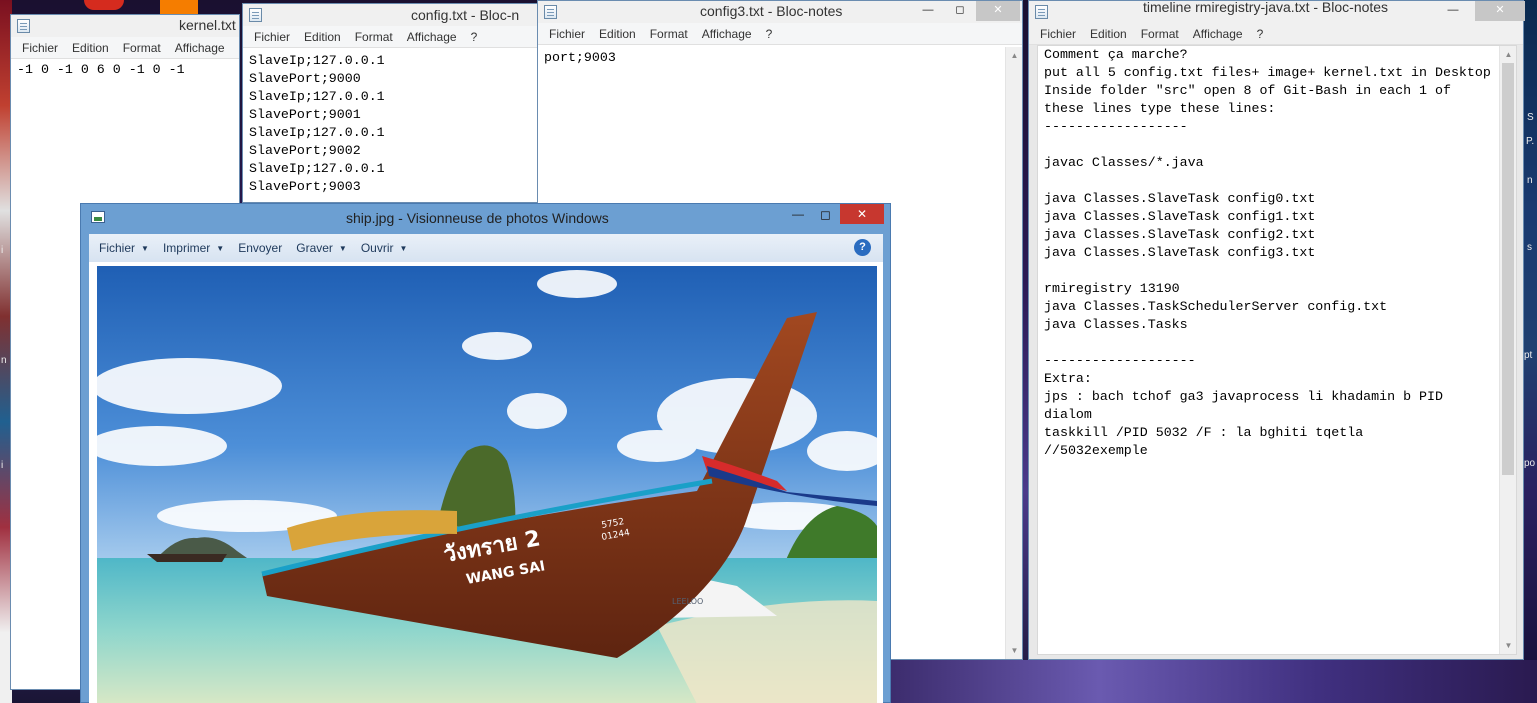 This screenshot has height=703, width=1537. I want to click on window-title: kernel.txt, so click(207, 25).